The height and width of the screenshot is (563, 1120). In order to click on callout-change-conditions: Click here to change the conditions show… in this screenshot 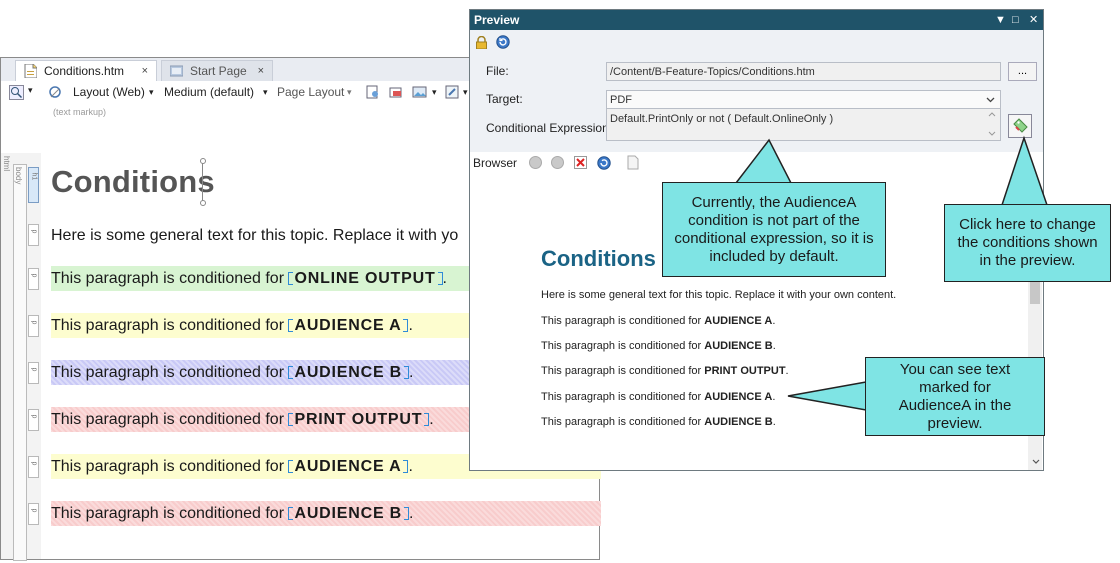, I will do `click(1027, 243)`.